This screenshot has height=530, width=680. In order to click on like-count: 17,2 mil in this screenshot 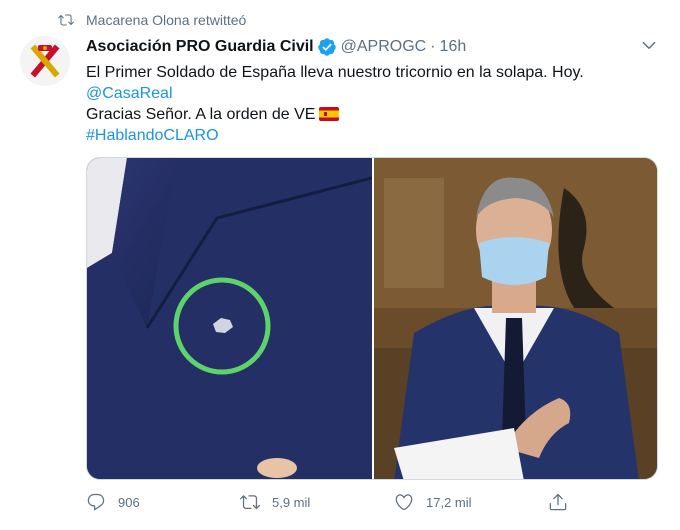, I will do `click(449, 502)`.